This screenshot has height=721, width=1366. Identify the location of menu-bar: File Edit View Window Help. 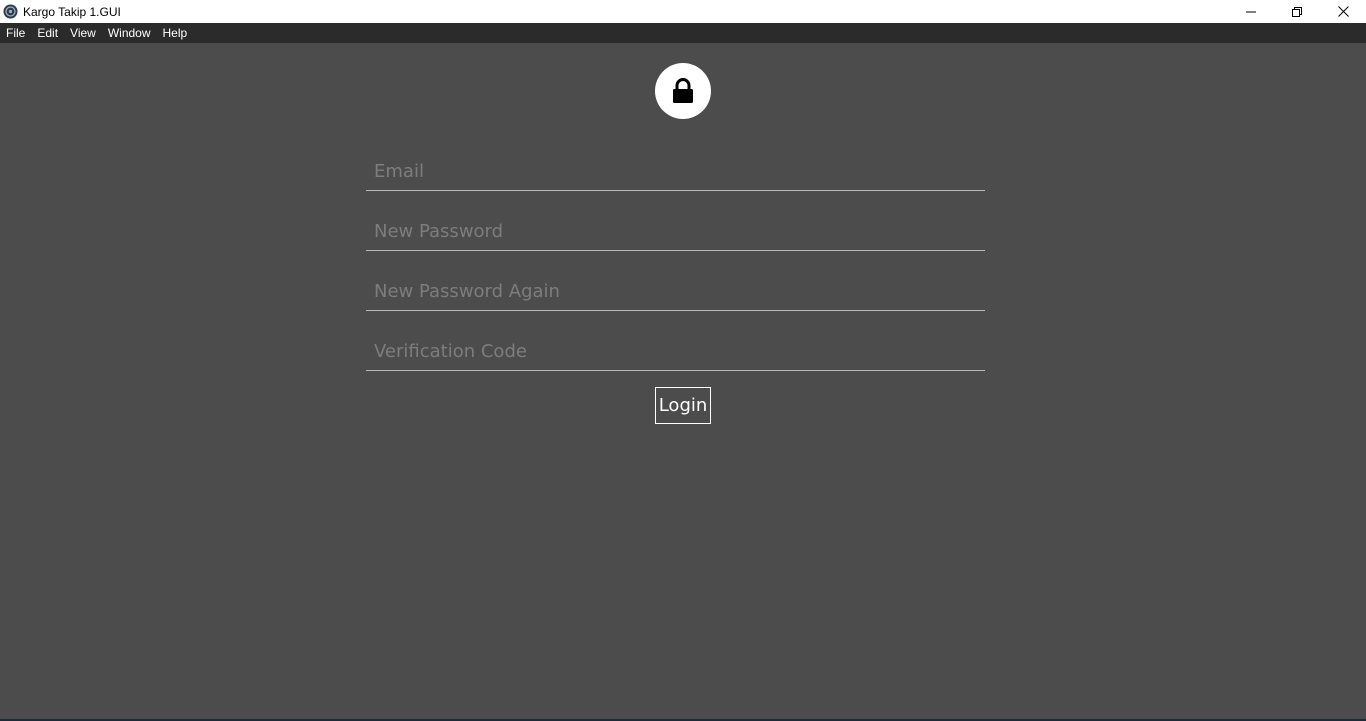
(683, 33).